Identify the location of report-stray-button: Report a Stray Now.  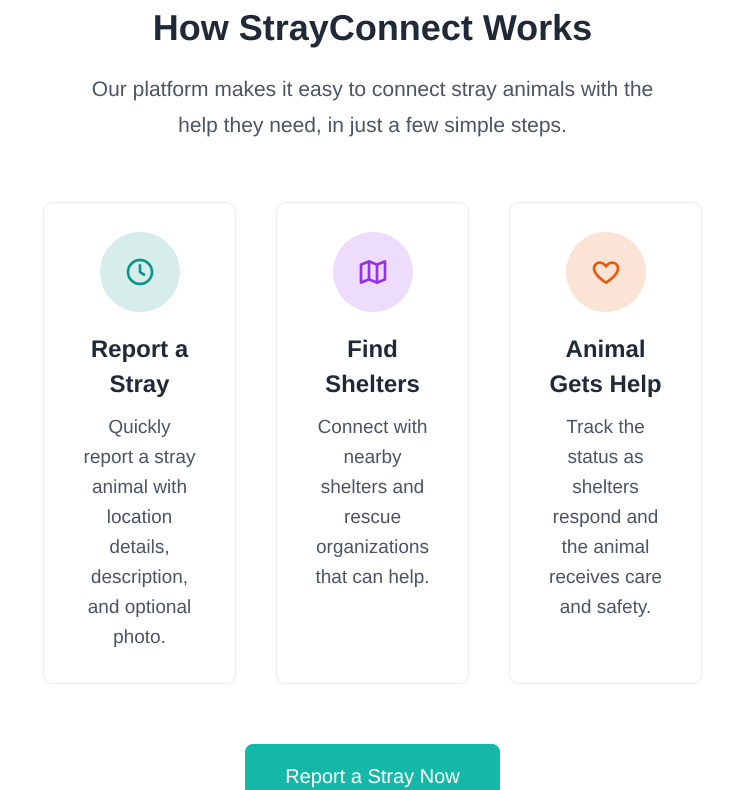
(372, 767).